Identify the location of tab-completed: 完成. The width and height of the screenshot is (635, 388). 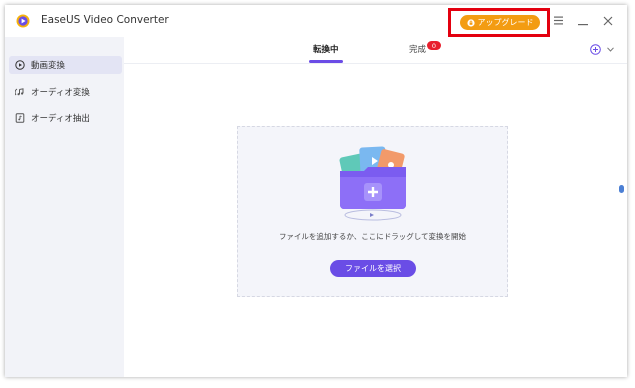
(417, 49).